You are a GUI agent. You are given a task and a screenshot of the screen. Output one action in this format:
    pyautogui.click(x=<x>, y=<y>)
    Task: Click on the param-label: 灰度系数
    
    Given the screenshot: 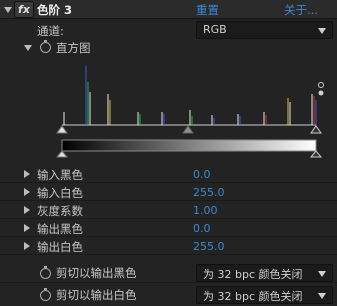 What is the action you would take?
    pyautogui.click(x=60, y=211)
    